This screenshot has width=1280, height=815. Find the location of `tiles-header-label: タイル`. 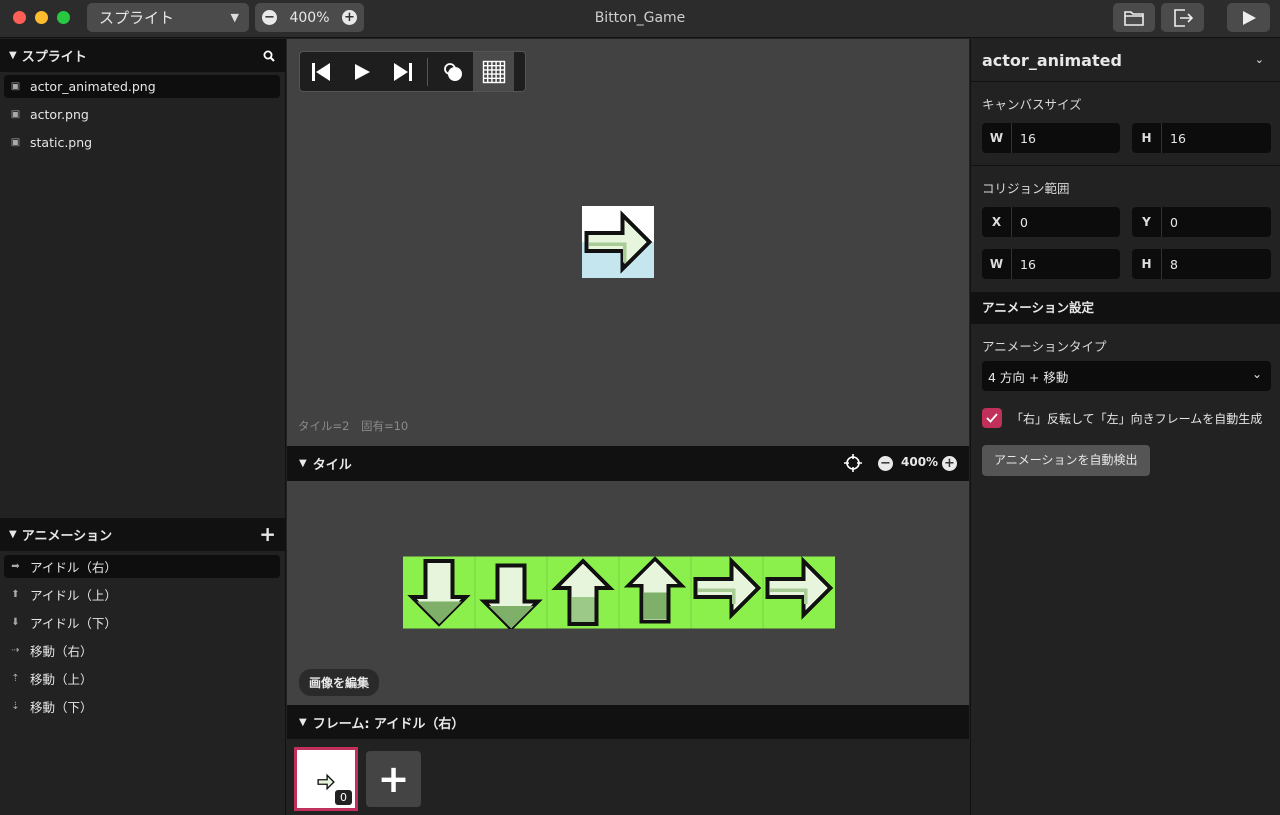

tiles-header-label: タイル is located at coordinates (332, 465).